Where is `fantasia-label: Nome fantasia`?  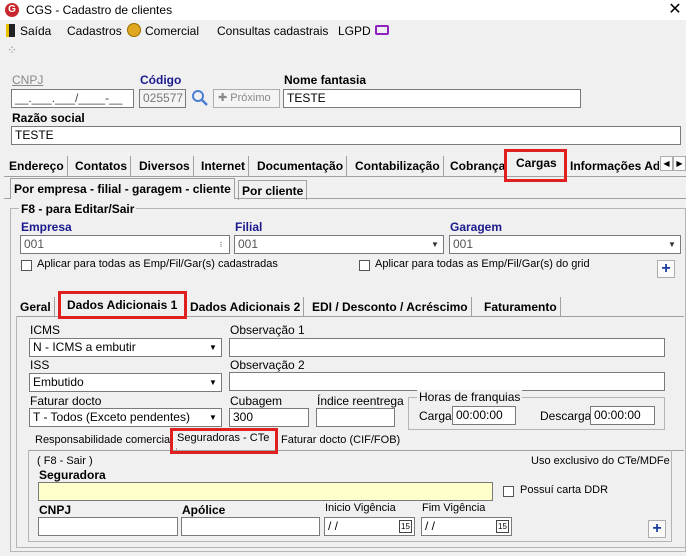 fantasia-label: Nome fantasia is located at coordinates (325, 80).